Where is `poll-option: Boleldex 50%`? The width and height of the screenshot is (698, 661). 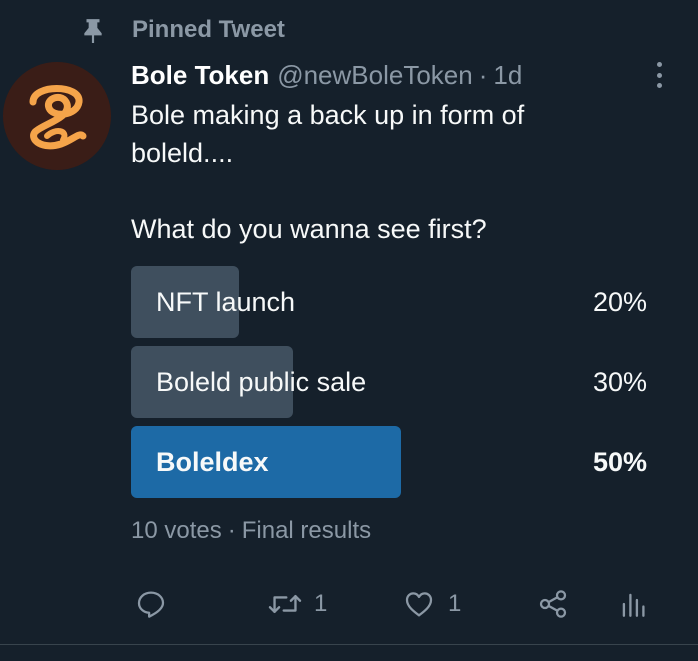 poll-option: Boleldex 50% is located at coordinates (391, 462).